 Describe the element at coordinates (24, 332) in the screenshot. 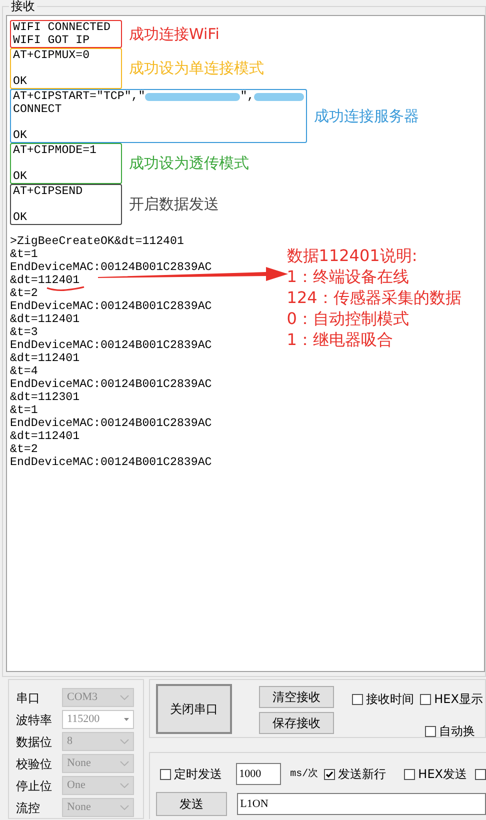

I see `log-line: &t=3` at that location.